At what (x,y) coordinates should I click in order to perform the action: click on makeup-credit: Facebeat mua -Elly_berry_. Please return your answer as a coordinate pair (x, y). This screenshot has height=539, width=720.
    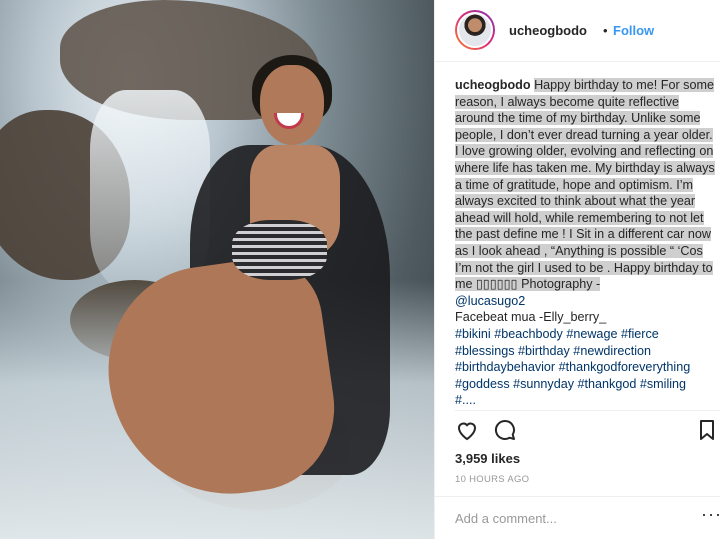
    Looking at the image, I should click on (531, 317).